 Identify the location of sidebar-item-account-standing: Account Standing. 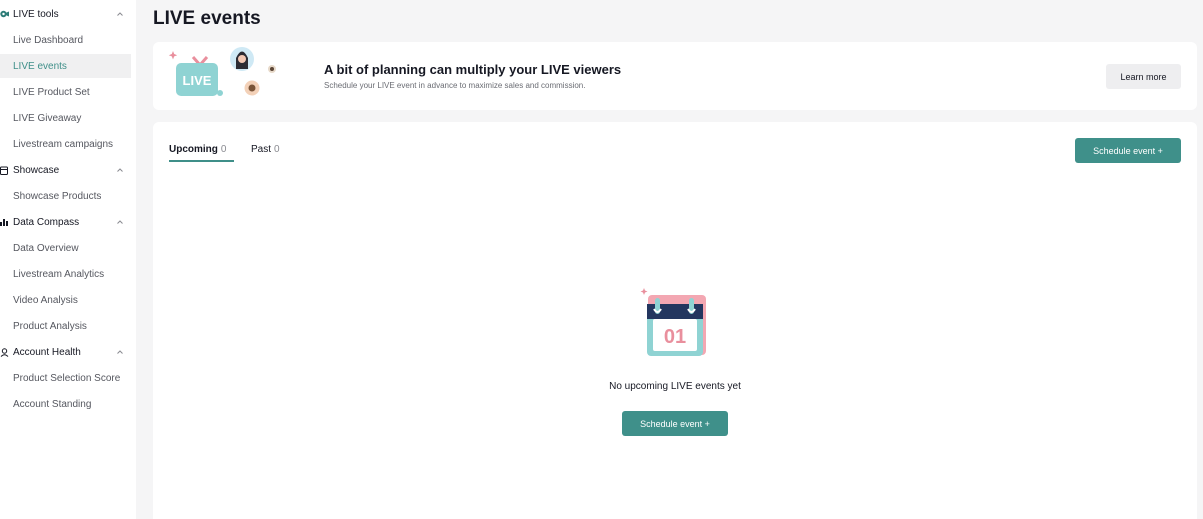
(65, 404).